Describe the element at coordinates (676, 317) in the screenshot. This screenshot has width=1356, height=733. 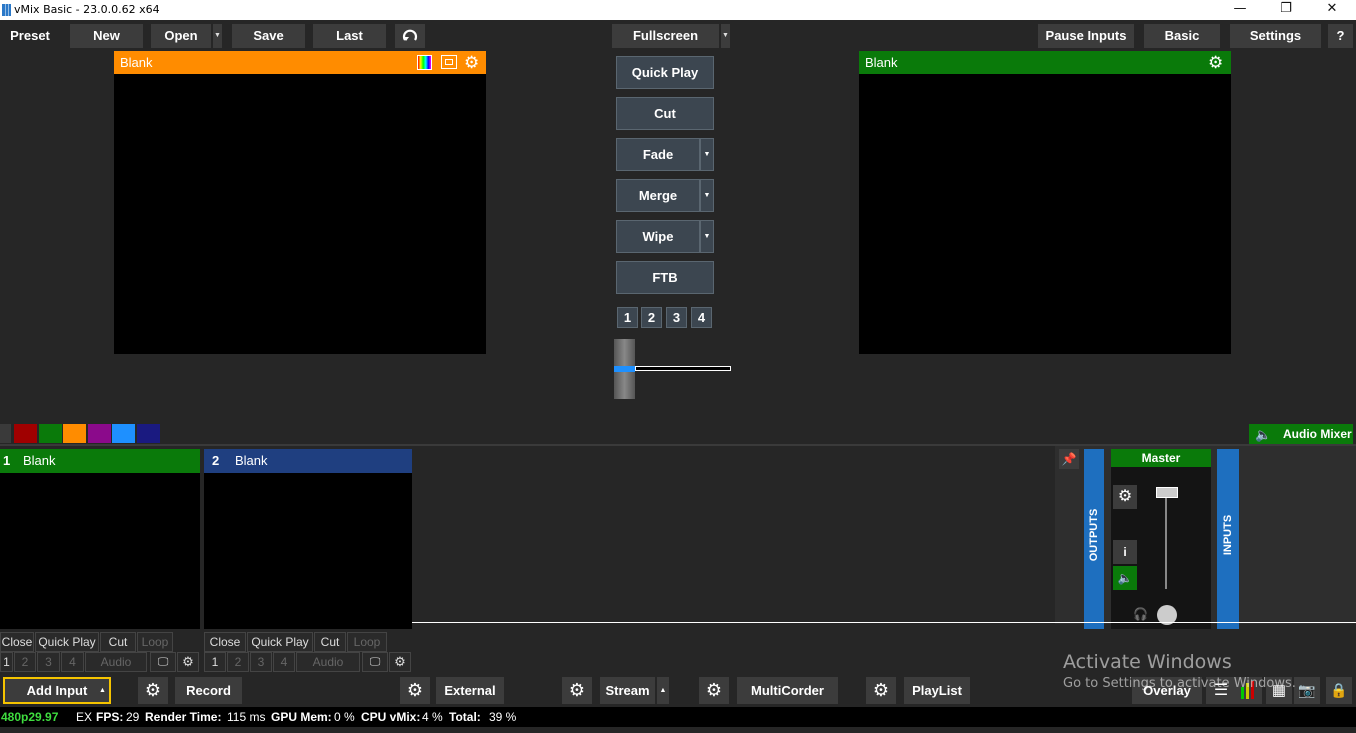
I see `transition-3-button: 3` at that location.